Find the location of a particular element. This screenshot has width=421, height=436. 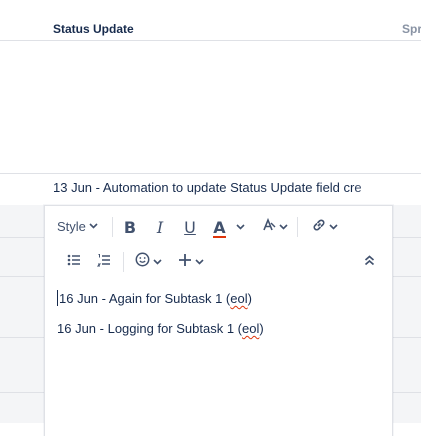

text-color-icon: A is located at coordinates (219, 227).